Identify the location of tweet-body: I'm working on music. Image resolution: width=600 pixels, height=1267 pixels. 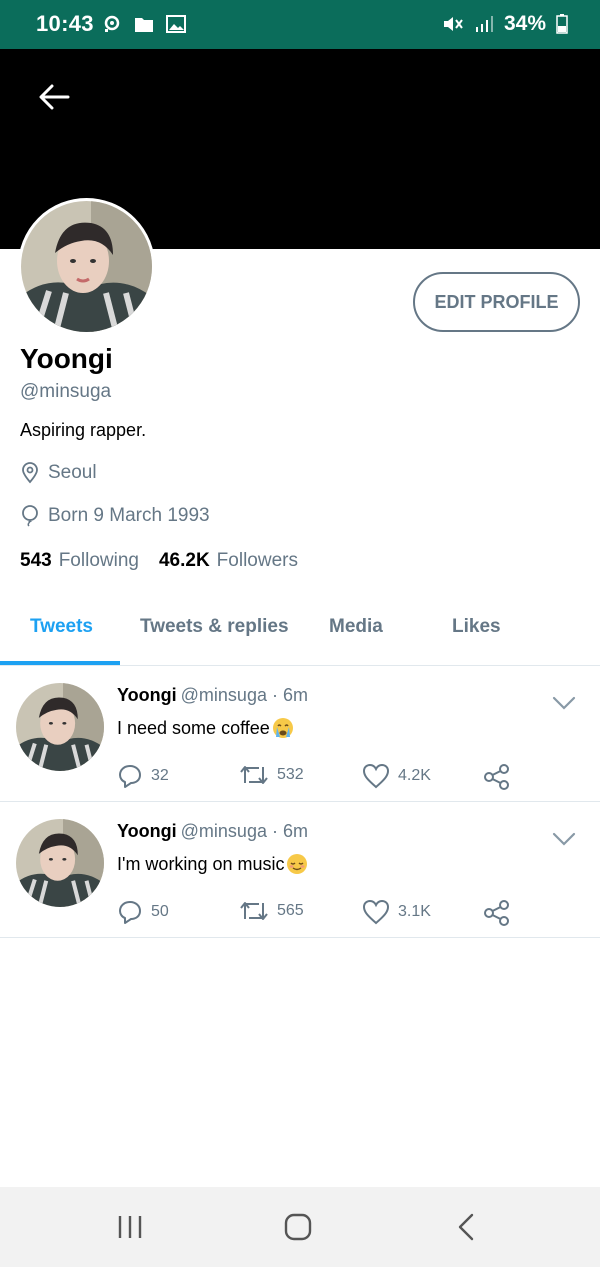
(201, 863).